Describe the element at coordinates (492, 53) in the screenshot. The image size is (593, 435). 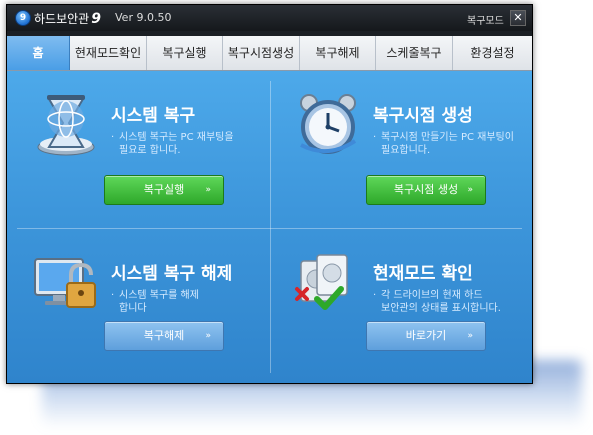
I see `tab-settings: 환경설정` at that location.